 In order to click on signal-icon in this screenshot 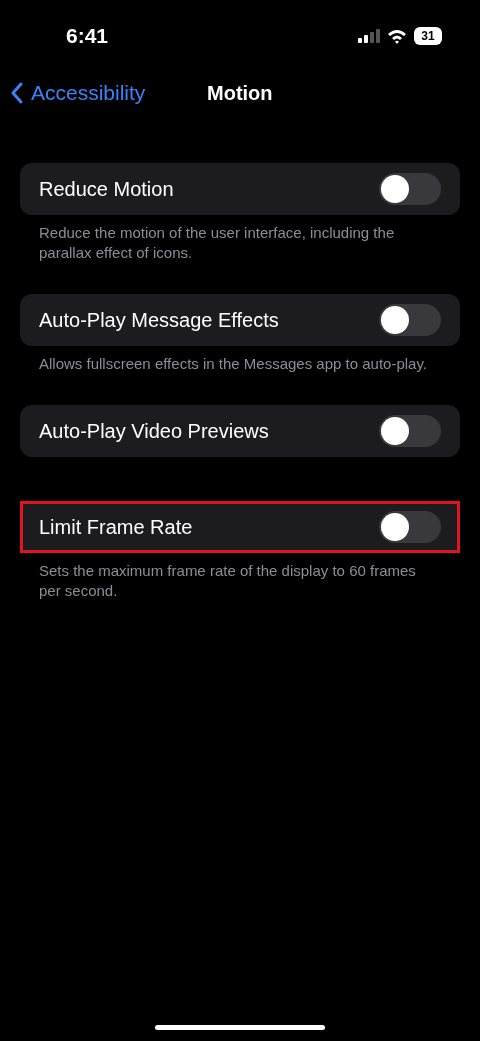, I will do `click(369, 36)`.